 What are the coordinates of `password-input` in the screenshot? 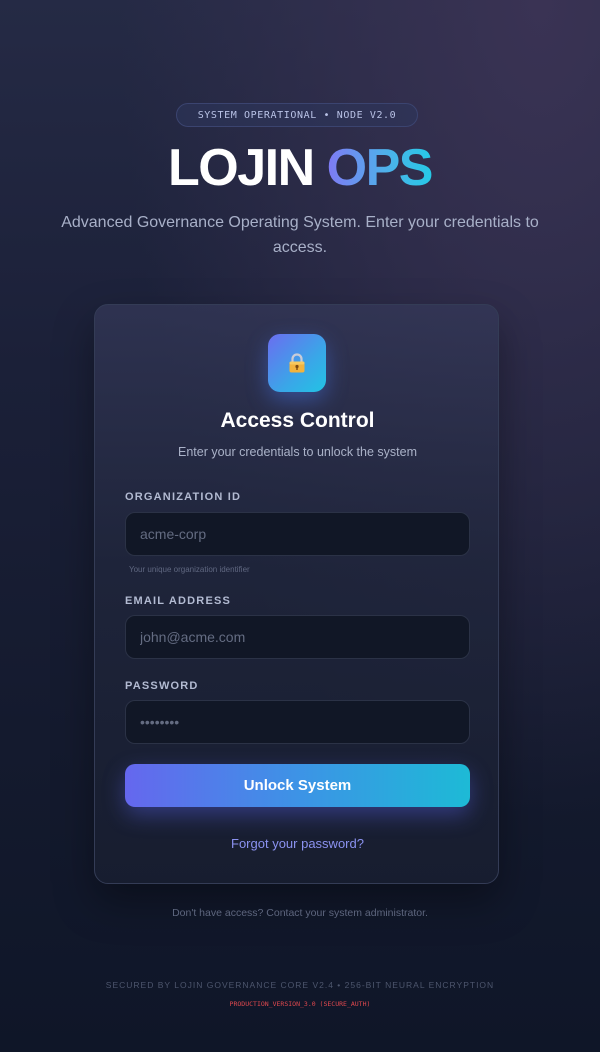 It's located at (297, 722).